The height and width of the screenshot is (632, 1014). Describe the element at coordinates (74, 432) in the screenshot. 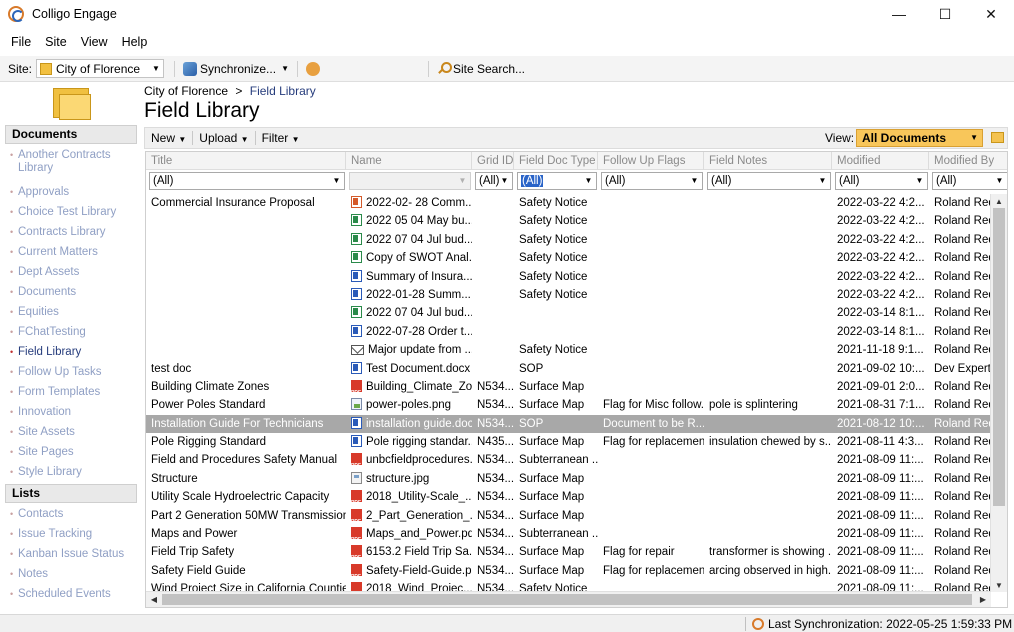

I see `sidebar-item-site-assets: Site Assets` at that location.